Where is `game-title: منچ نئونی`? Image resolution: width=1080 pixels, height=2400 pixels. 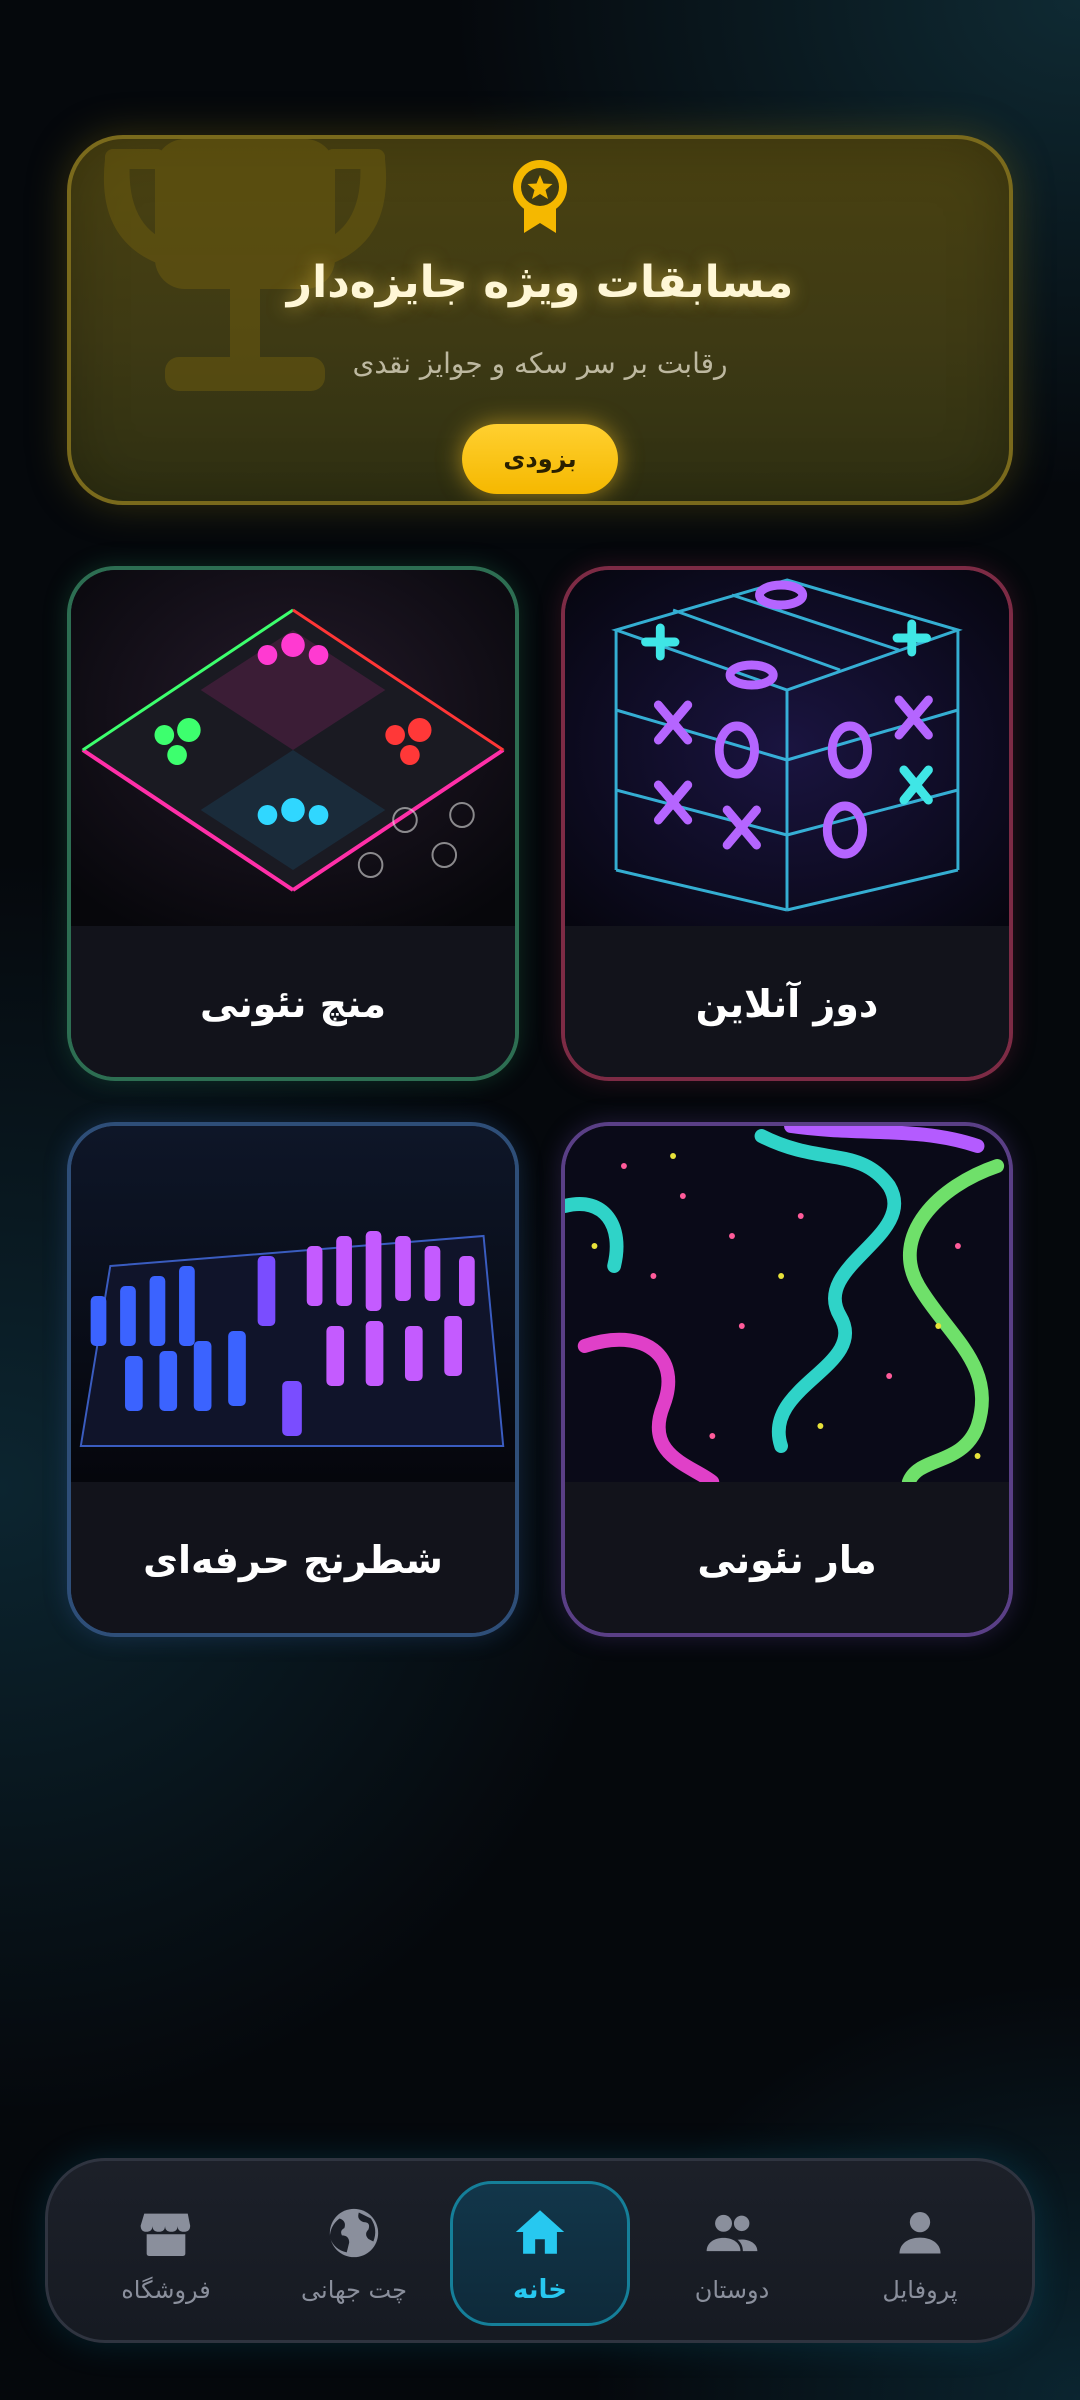
game-title: منچ نئونی is located at coordinates (293, 1001).